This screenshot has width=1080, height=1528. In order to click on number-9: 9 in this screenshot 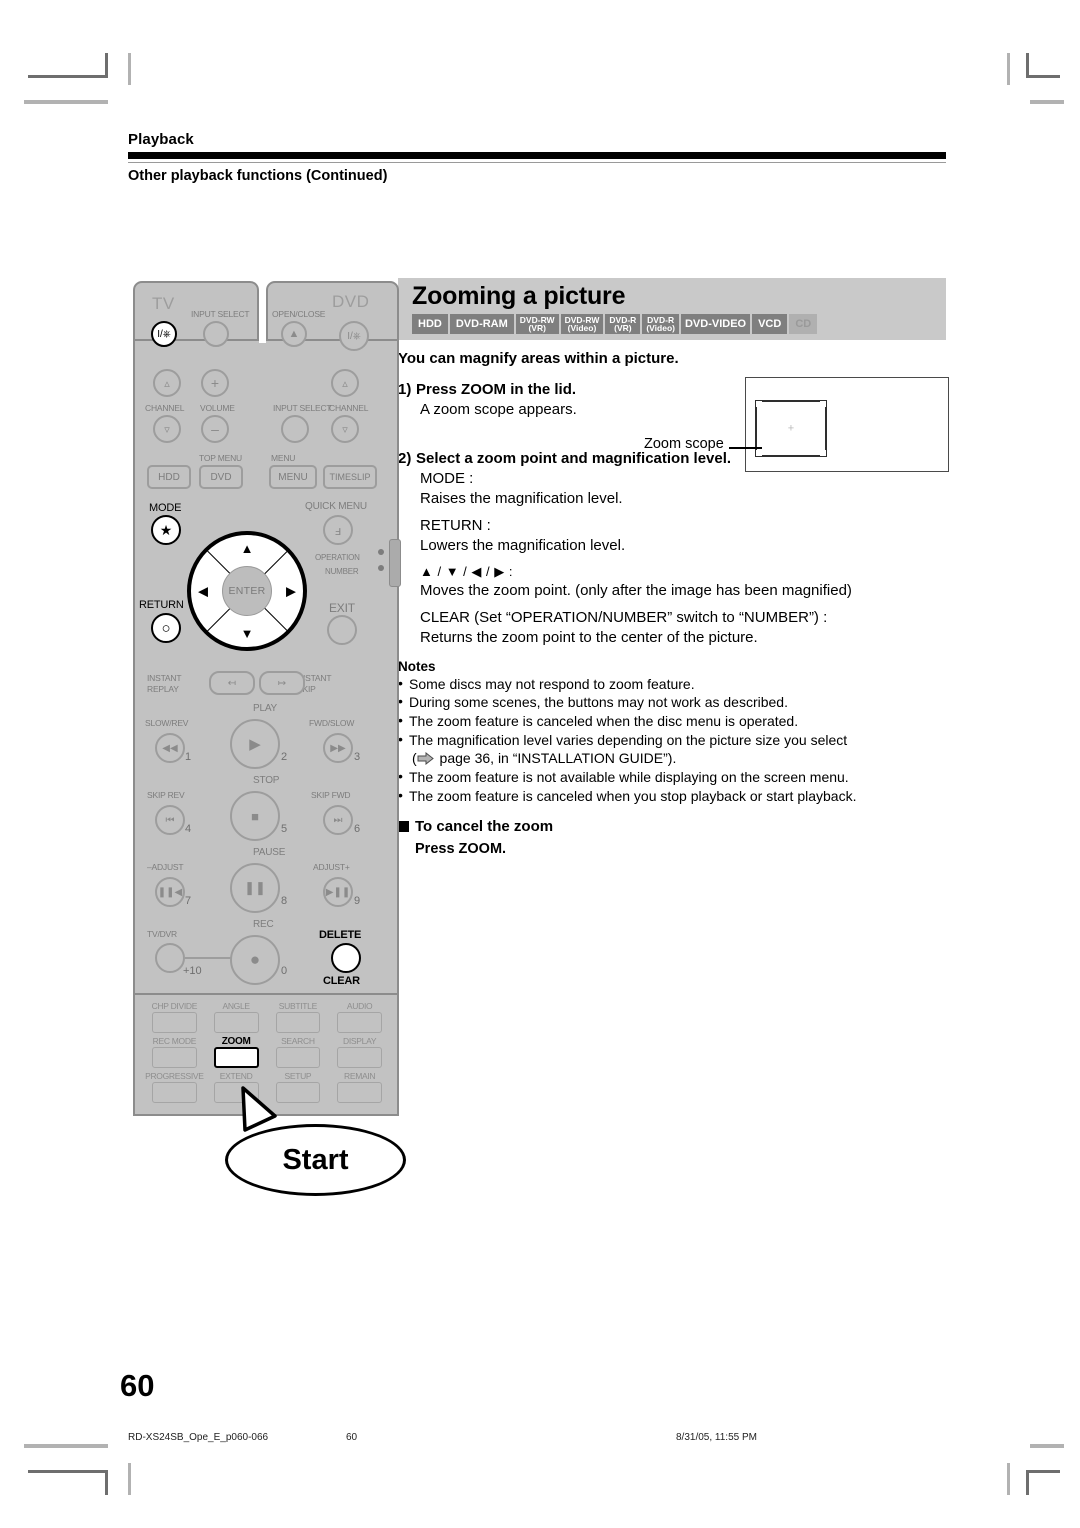, I will do `click(357, 901)`.